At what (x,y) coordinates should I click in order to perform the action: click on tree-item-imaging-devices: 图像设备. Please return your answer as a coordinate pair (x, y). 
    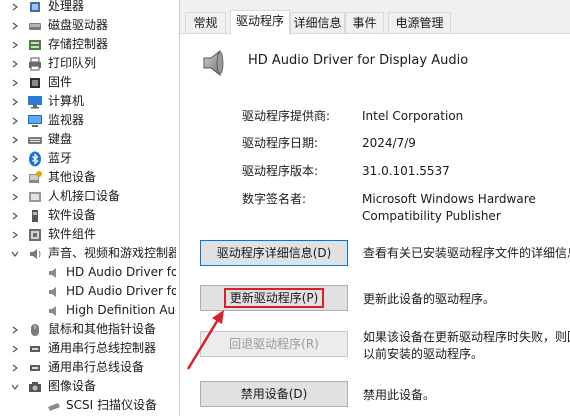
    Looking at the image, I should click on (88, 386).